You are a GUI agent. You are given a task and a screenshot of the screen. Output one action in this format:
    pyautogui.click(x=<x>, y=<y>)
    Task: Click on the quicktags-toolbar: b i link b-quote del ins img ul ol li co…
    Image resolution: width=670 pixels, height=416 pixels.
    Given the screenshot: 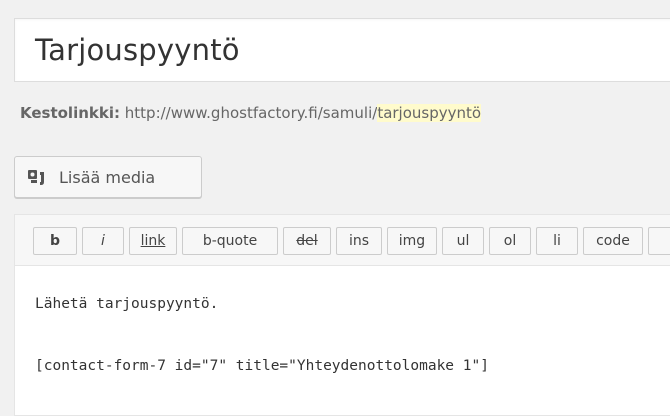 What is the action you would take?
    pyautogui.click(x=342, y=240)
    